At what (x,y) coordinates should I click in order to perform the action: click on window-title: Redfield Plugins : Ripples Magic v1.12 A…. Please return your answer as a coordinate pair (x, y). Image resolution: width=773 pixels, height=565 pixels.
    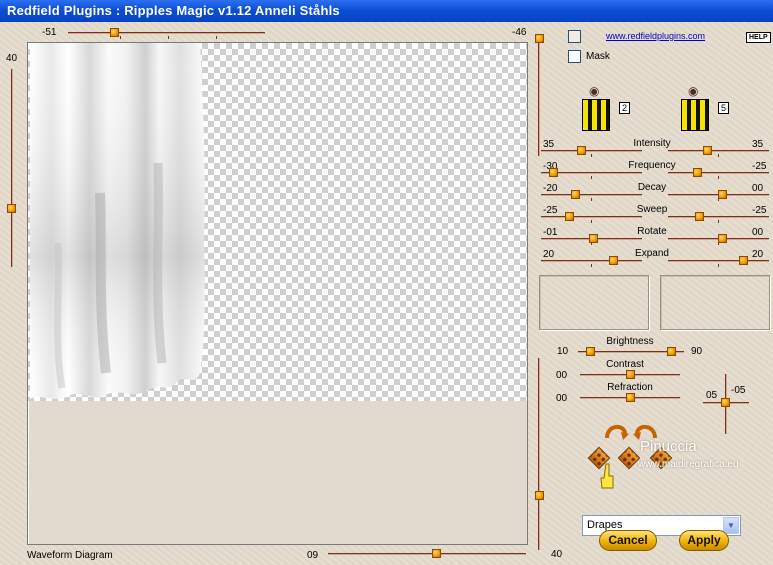
    Looking at the image, I should click on (173, 10).